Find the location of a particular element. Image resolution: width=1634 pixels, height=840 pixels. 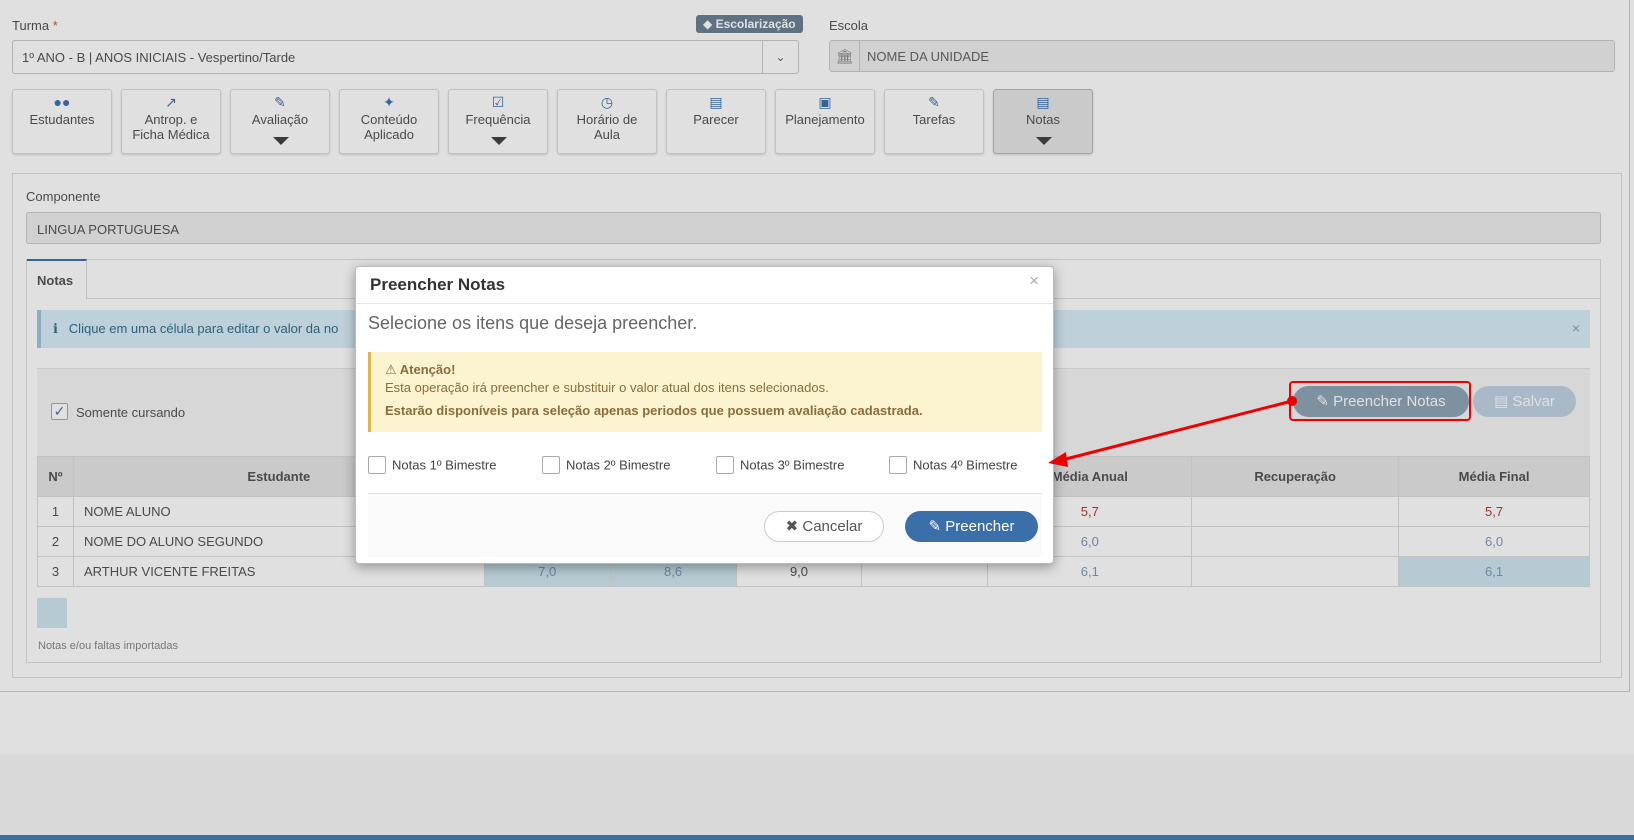

times-icon: ✖ is located at coordinates (792, 526).